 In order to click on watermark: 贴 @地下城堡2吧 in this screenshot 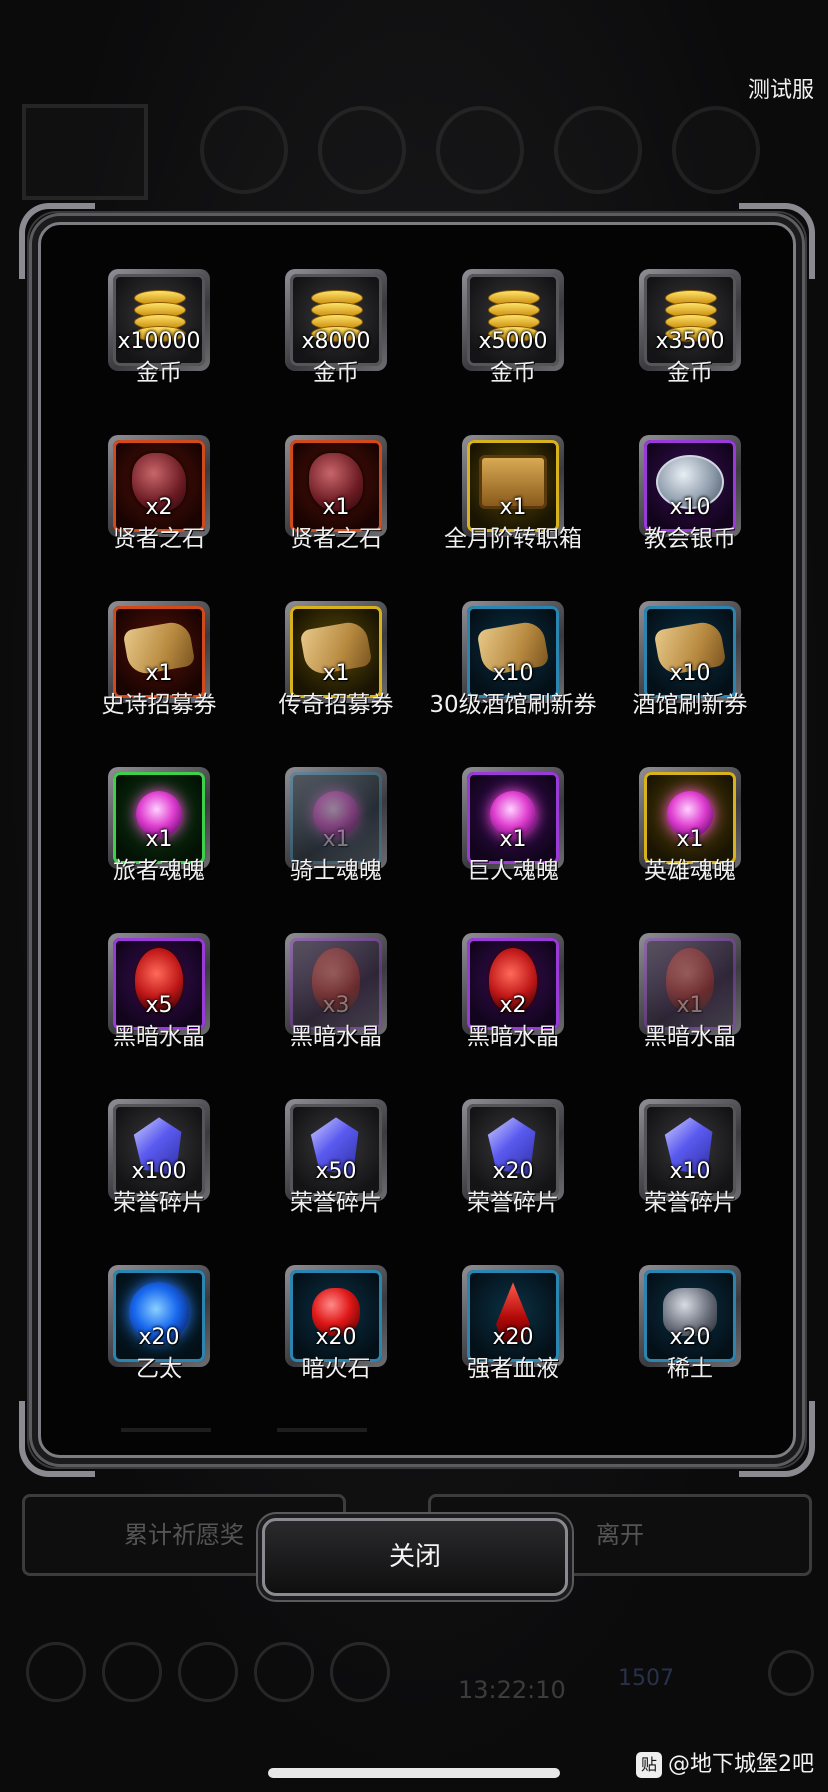, I will do `click(725, 1762)`.